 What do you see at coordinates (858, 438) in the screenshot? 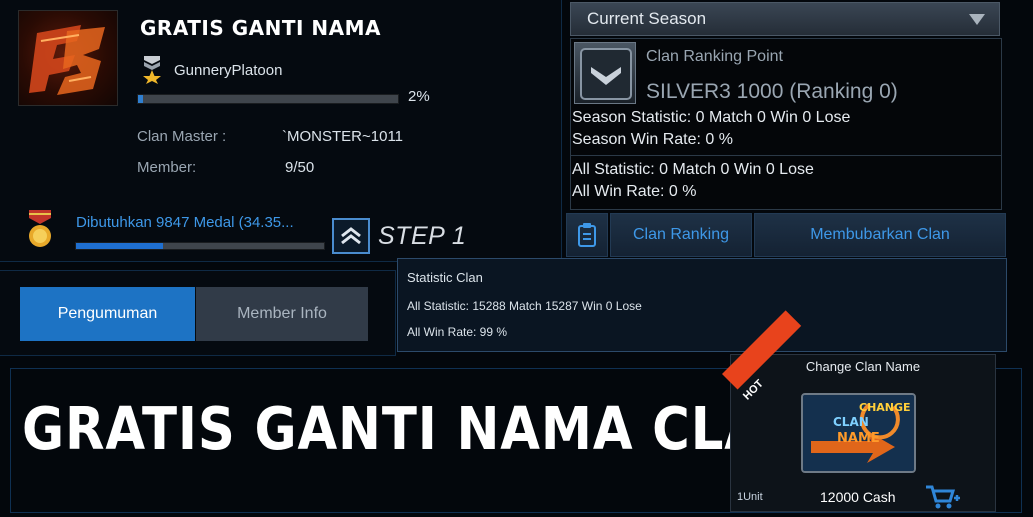
I see `item-image-text-name: NAME` at bounding box center [858, 438].